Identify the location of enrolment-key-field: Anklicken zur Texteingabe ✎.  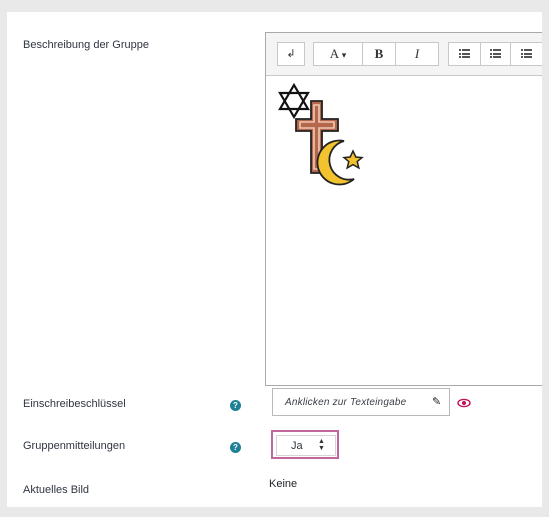
(361, 402).